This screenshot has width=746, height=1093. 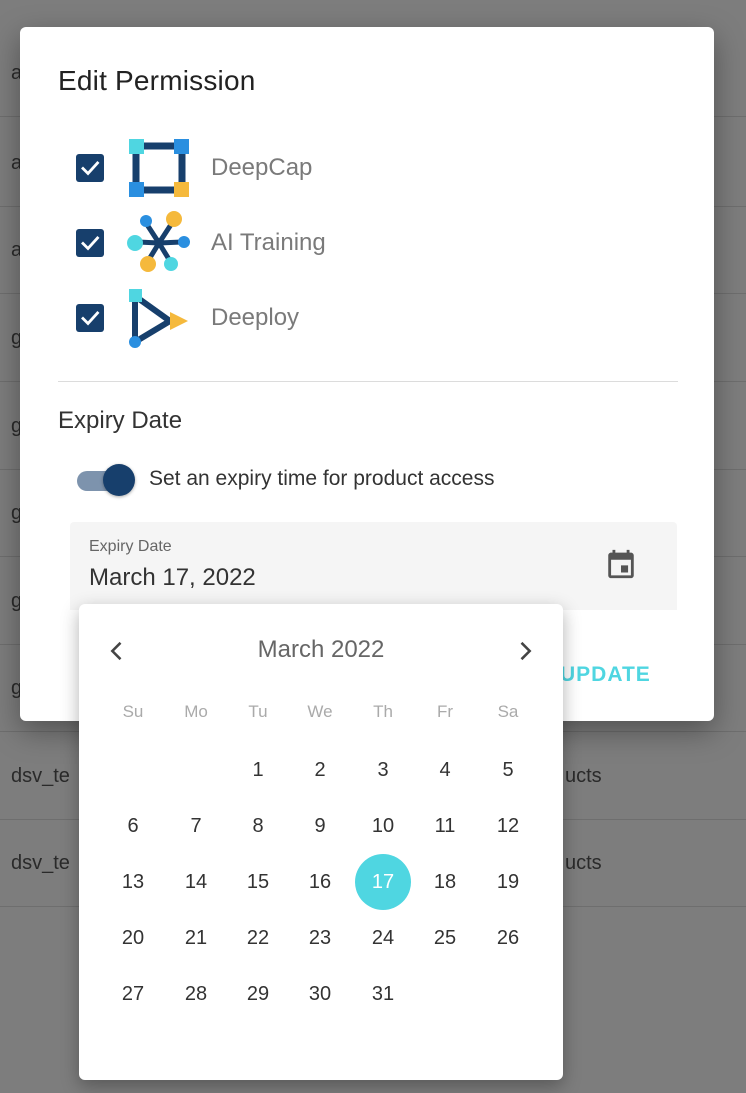 What do you see at coordinates (159, 168) in the screenshot?
I see `deepcap-logo-icon` at bounding box center [159, 168].